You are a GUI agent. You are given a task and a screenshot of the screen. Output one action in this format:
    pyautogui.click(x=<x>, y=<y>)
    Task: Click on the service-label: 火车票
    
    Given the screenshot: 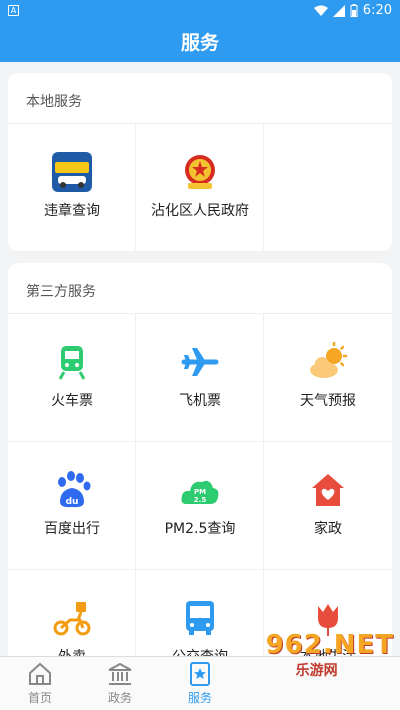 What is the action you would take?
    pyautogui.click(x=72, y=401)
    